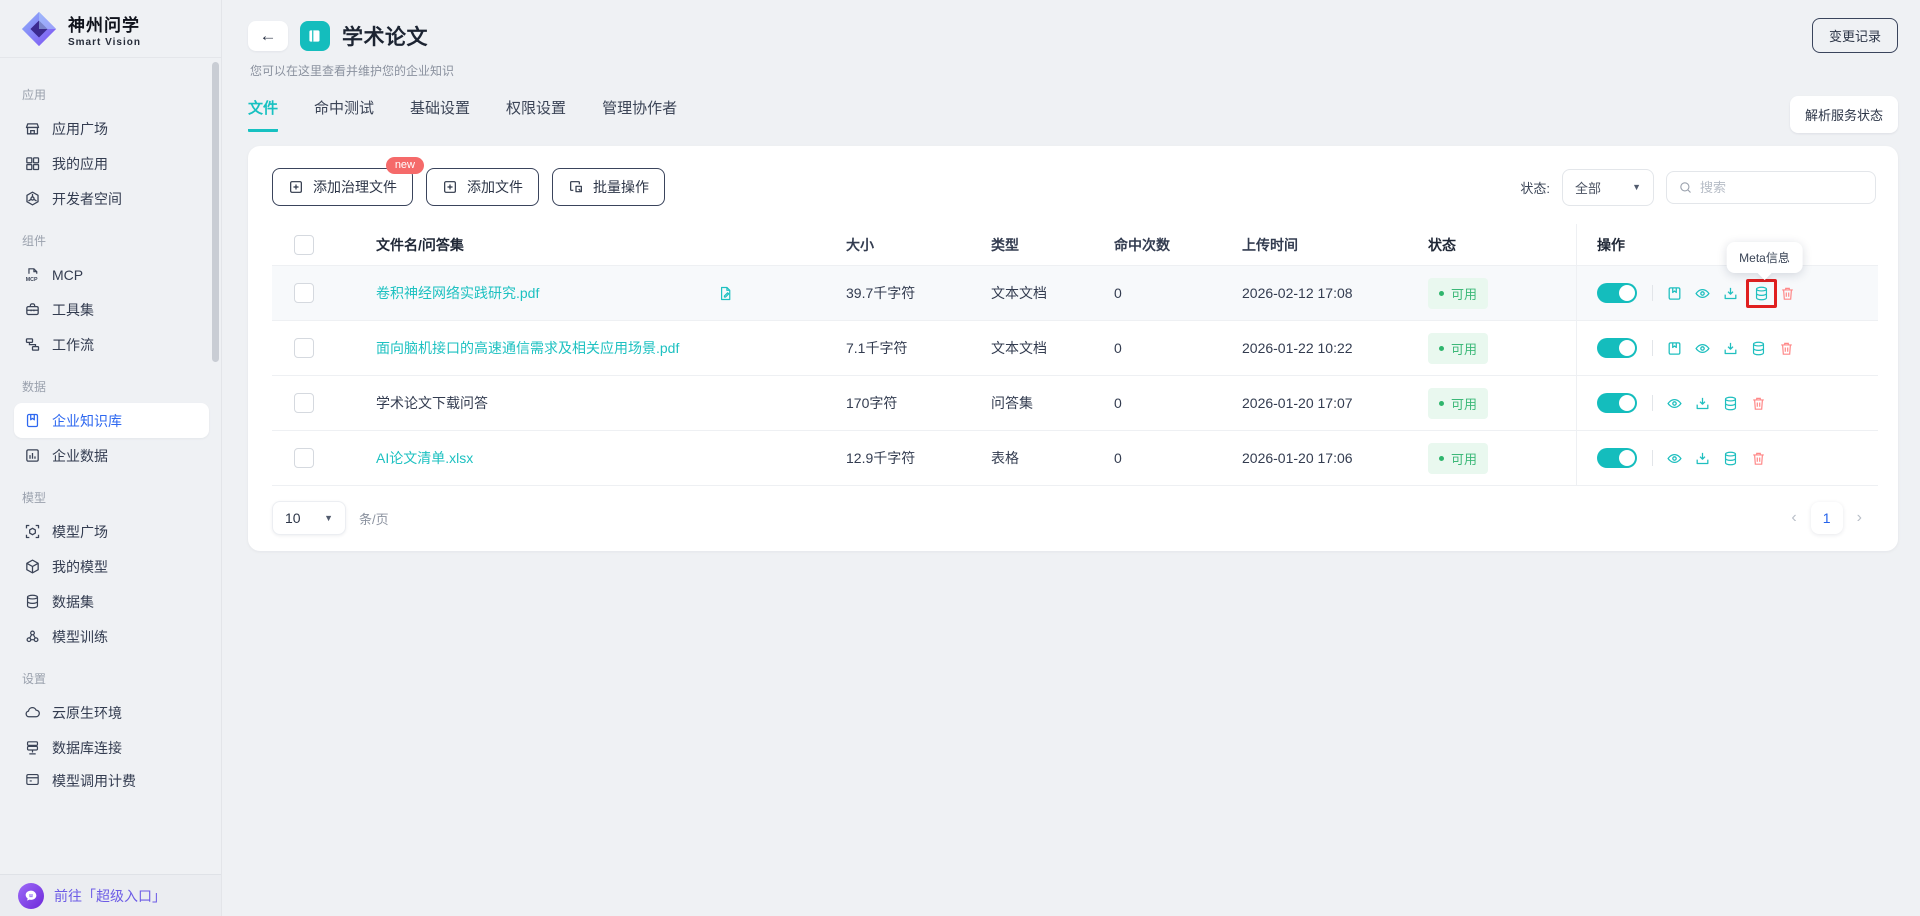  I want to click on sidebar-item-cloud-native: 云原生环境, so click(111, 712).